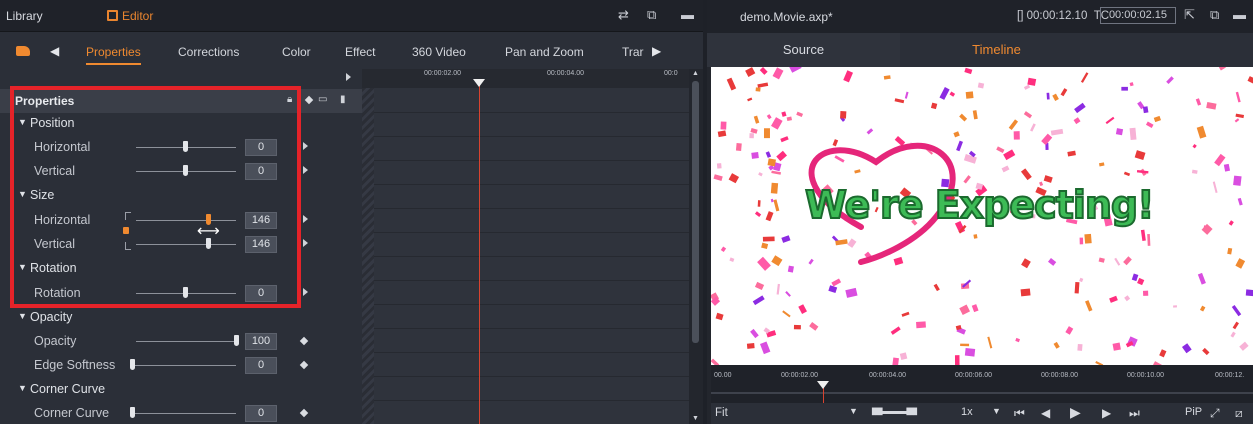 The height and width of the screenshot is (424, 1253). I want to click on corner-curve-slider, so click(183, 413).